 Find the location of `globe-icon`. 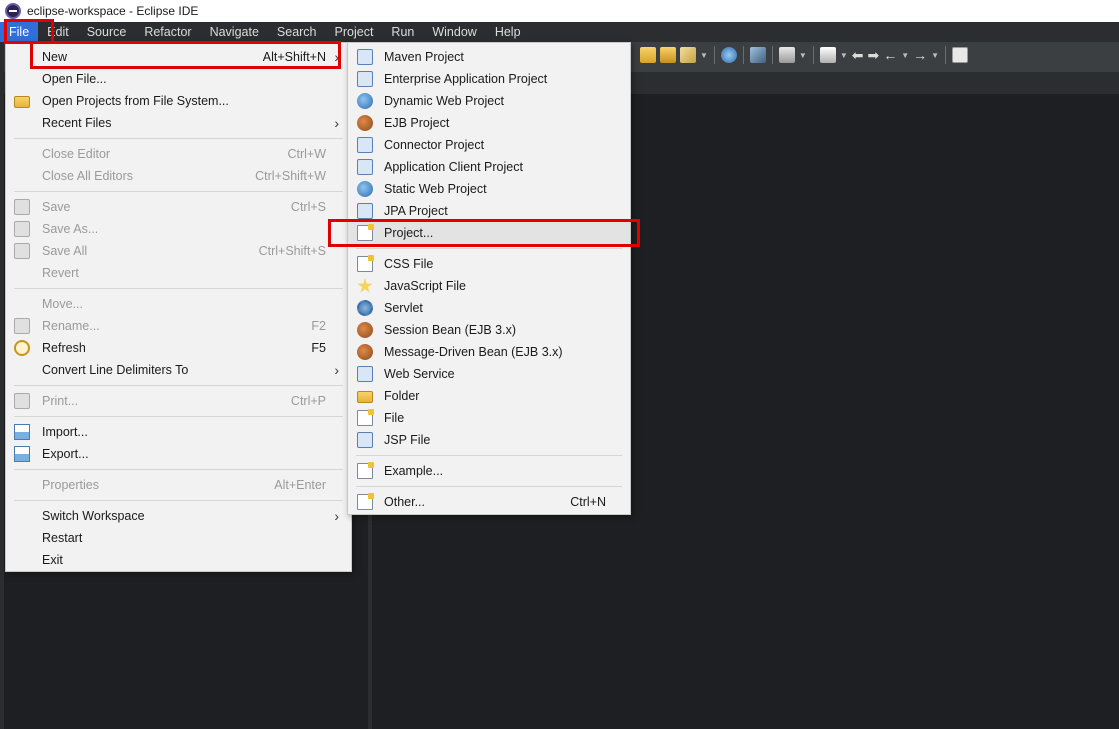

globe-icon is located at coordinates (728, 55).